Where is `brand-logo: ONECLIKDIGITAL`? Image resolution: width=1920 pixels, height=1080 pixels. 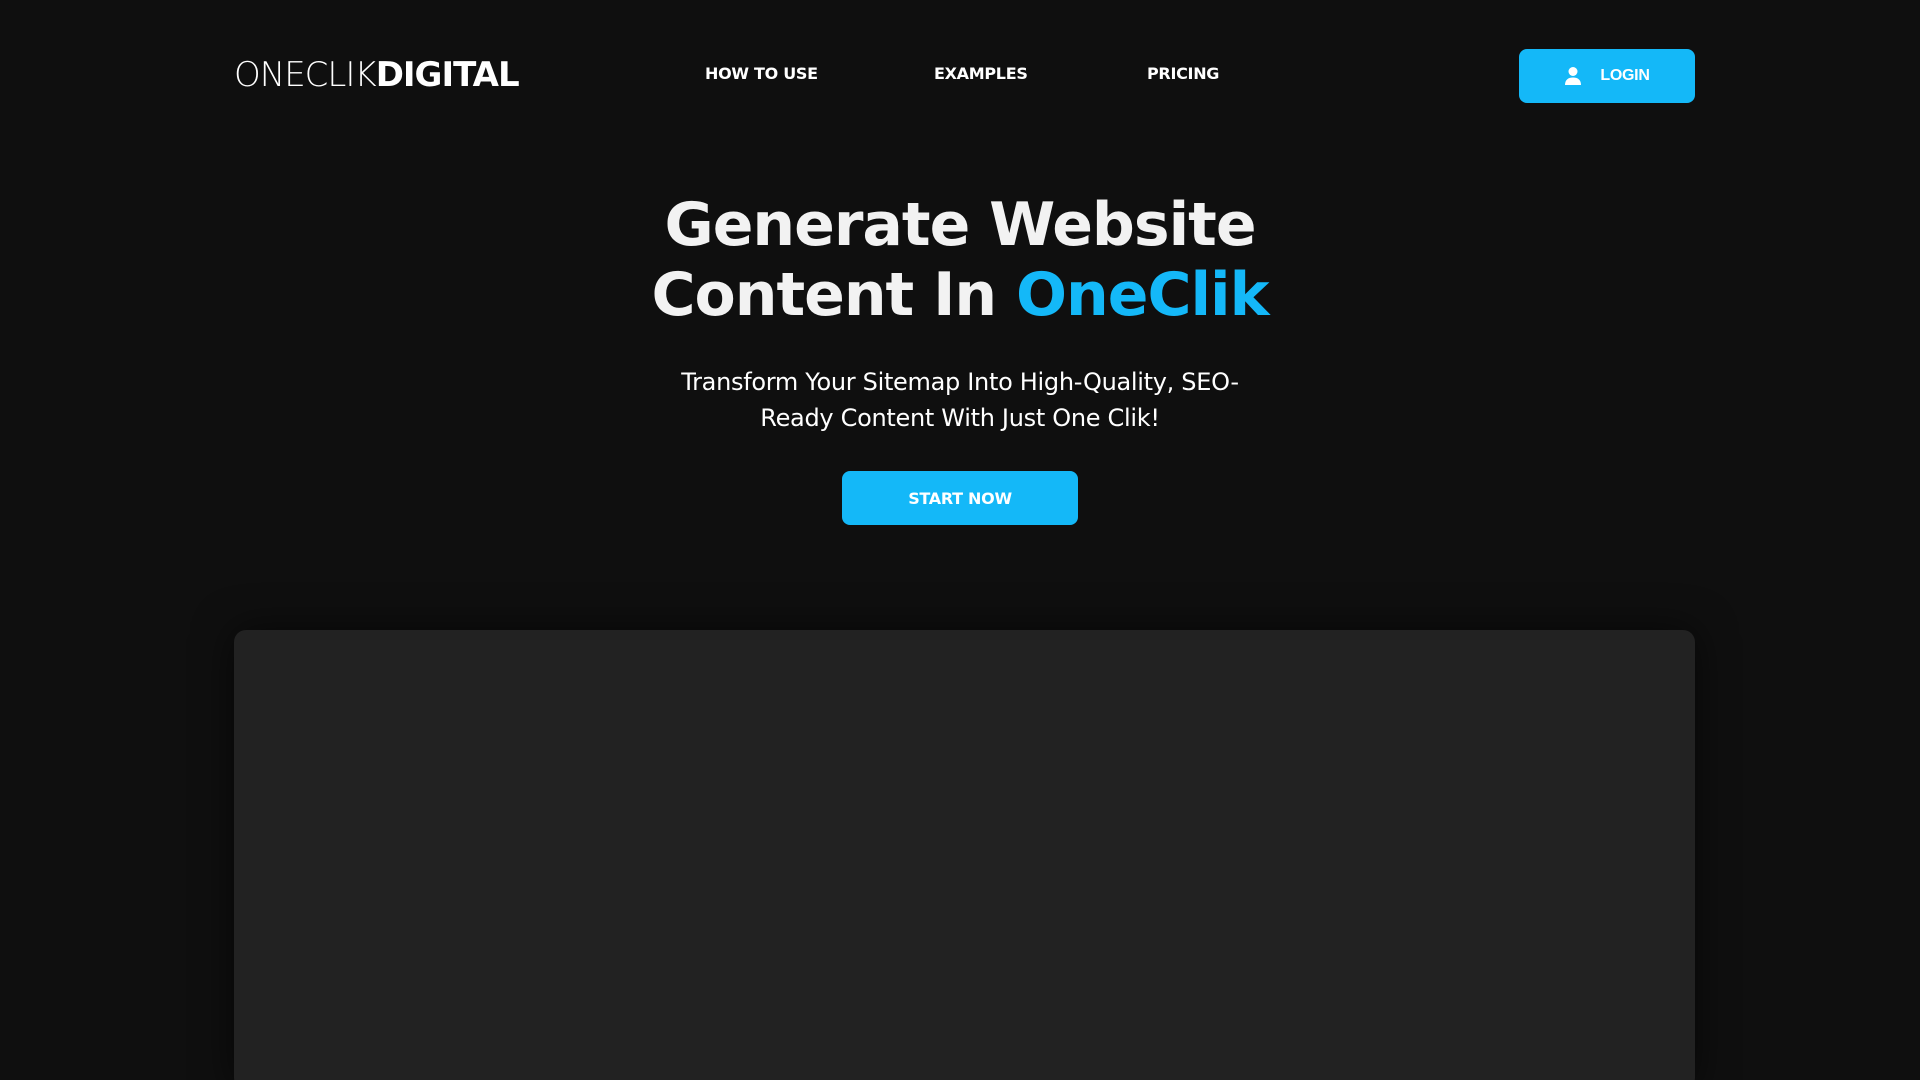 brand-logo: ONECLIKDIGITAL is located at coordinates (377, 75).